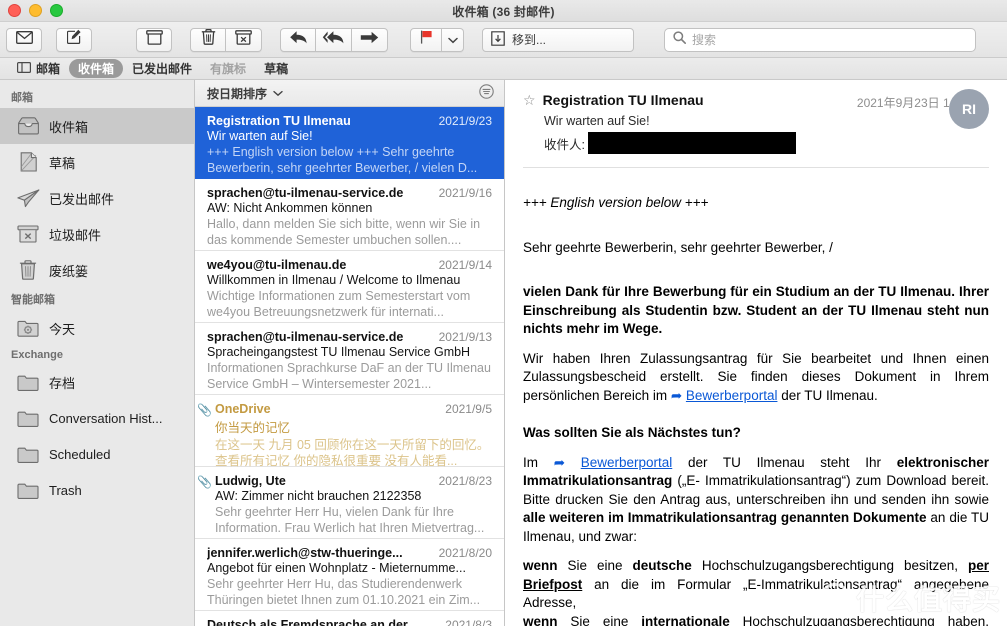 The image size is (1007, 626). I want to click on forward-button, so click(370, 39).